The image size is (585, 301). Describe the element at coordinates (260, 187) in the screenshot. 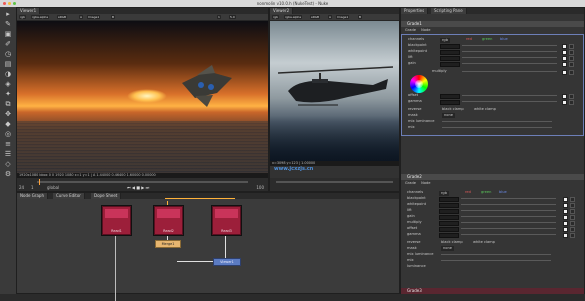

I see `range-end-field: 100` at that location.